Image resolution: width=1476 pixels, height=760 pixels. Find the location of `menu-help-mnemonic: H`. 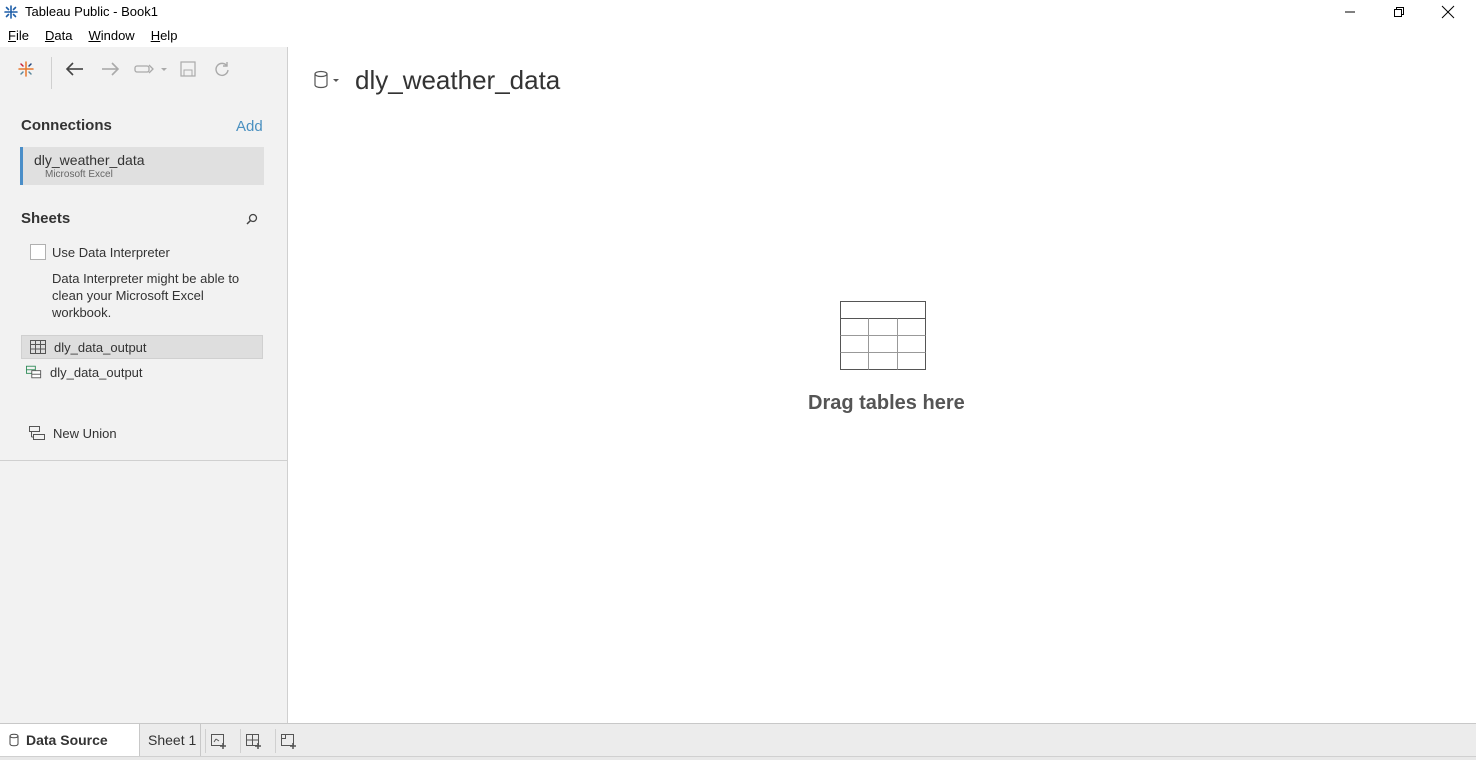

menu-help-mnemonic: H is located at coordinates (155, 35).